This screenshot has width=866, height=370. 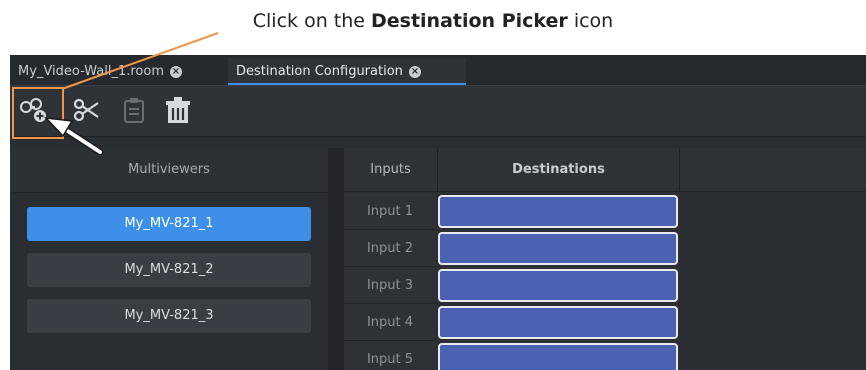 I want to click on clipboard-icon, so click(x=134, y=110).